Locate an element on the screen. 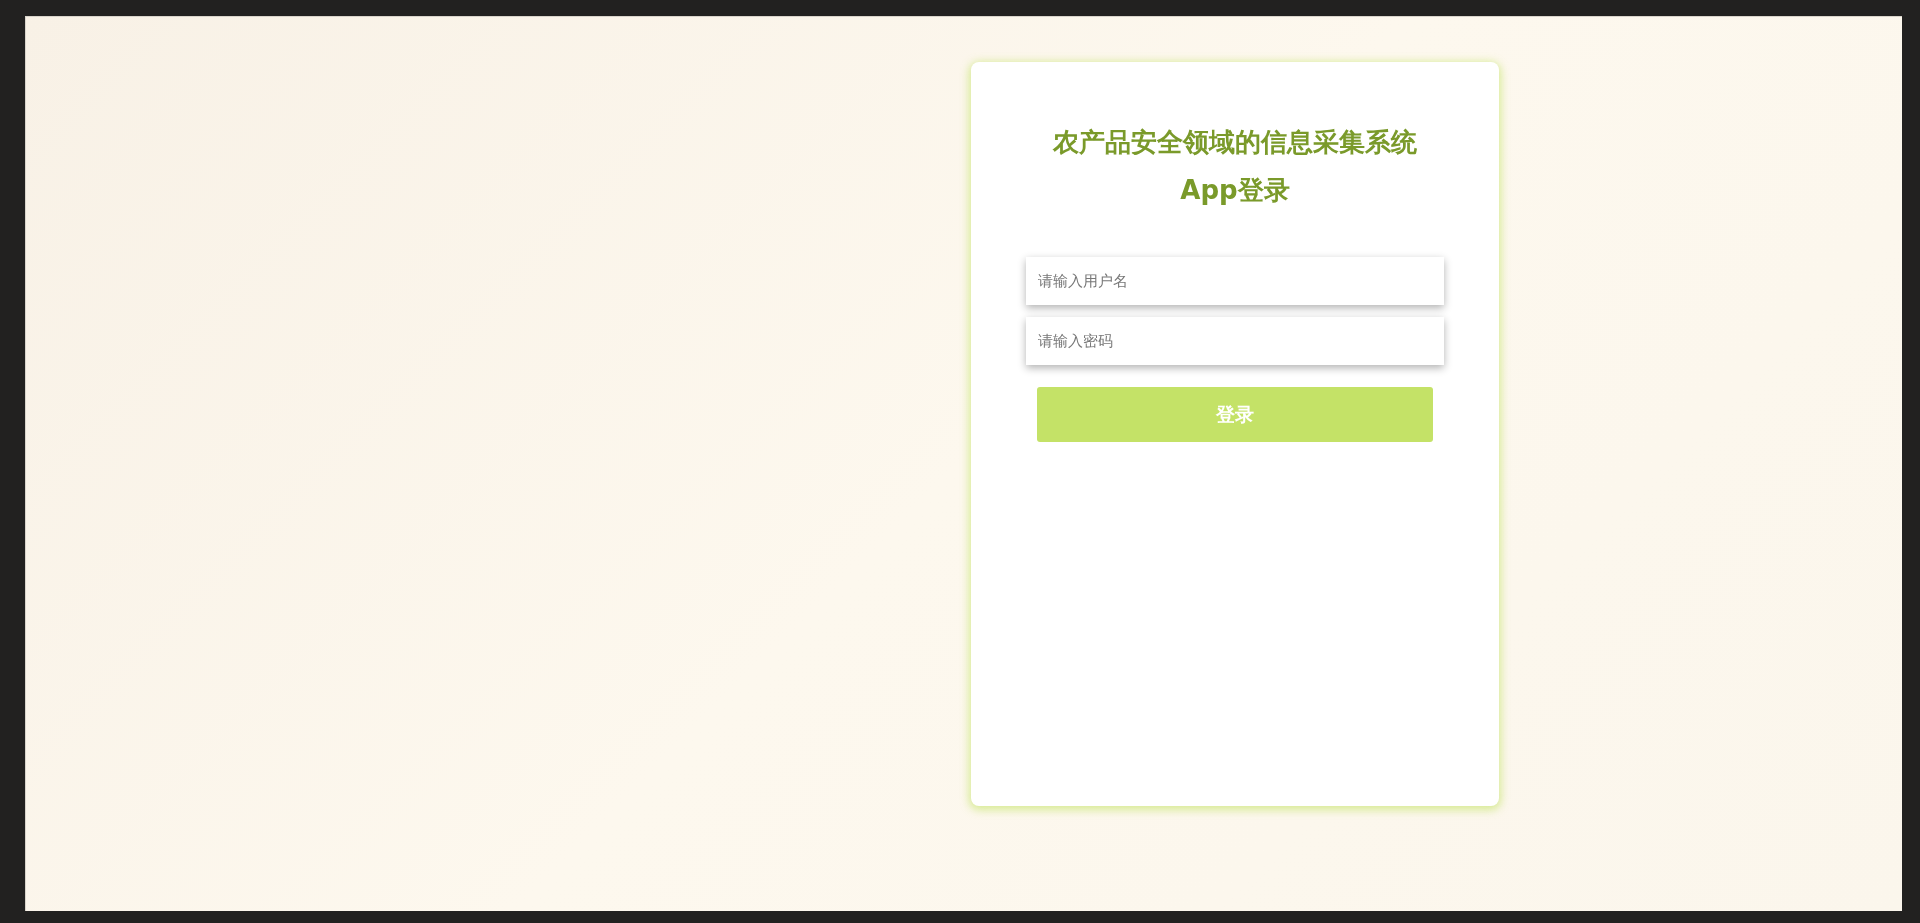 This screenshot has width=1920, height=923. username-field: 请输入用户名 is located at coordinates (1235, 281).